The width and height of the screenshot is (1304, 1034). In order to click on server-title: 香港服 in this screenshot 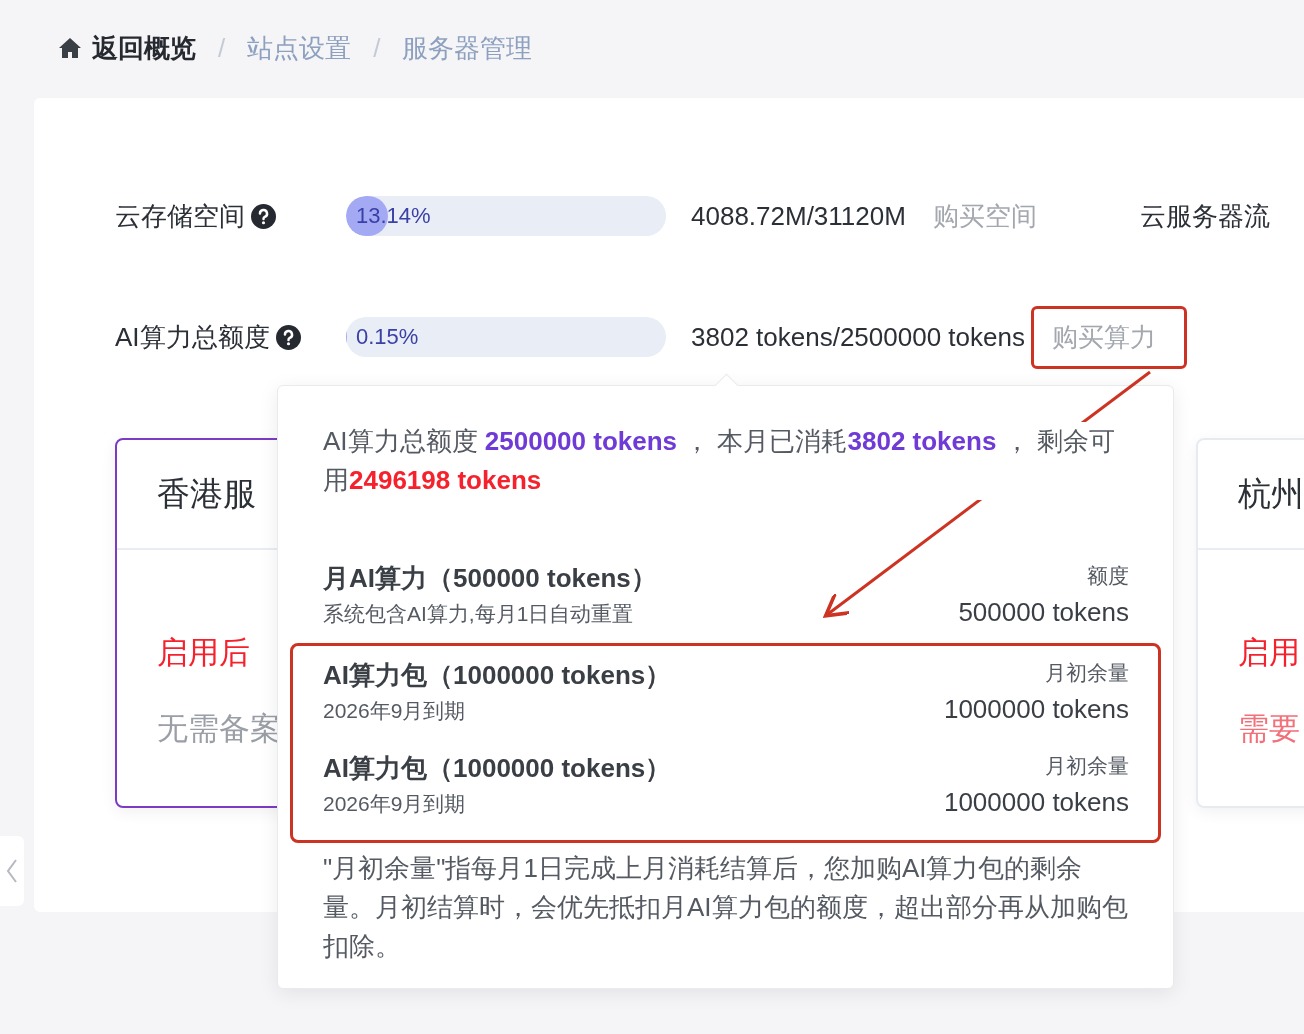, I will do `click(206, 493)`.